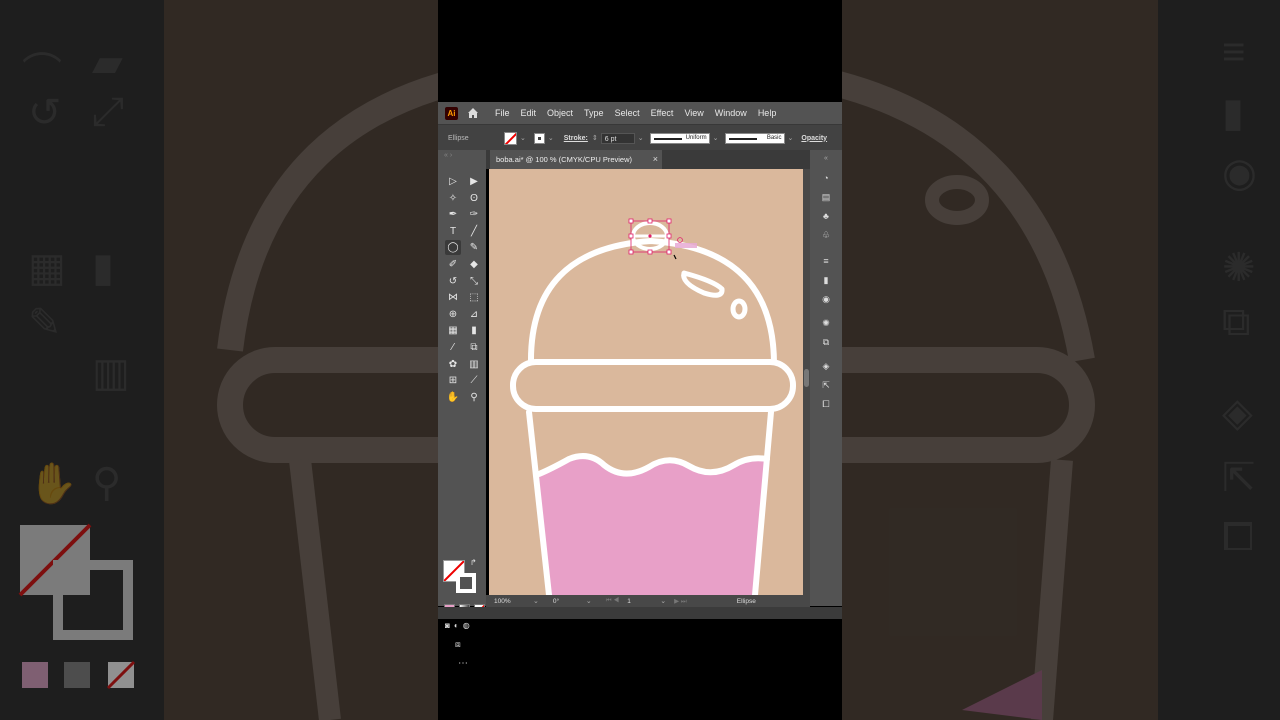  I want to click on menu-object: Object, so click(560, 113).